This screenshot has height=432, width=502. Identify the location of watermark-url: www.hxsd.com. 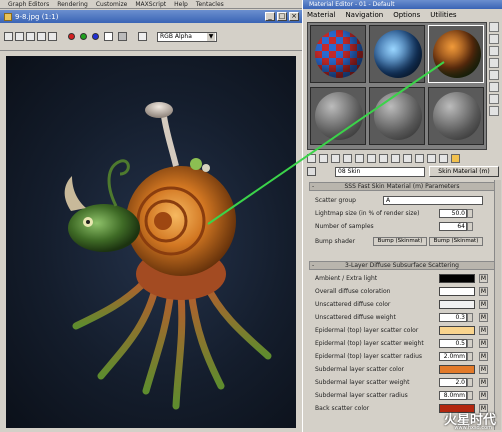
(473, 428).